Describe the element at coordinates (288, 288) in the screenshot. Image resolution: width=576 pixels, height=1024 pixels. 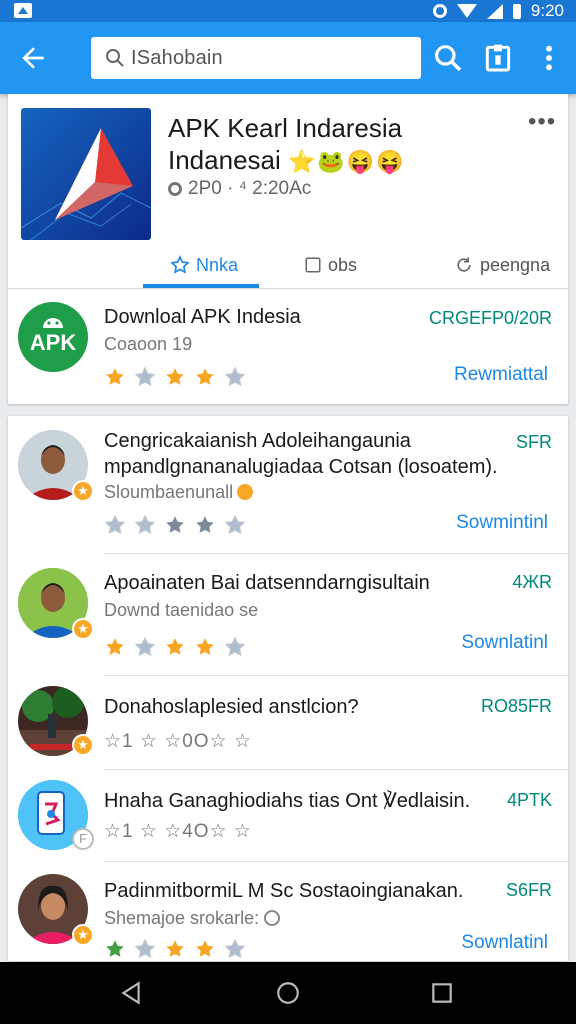
I see `divider` at that location.